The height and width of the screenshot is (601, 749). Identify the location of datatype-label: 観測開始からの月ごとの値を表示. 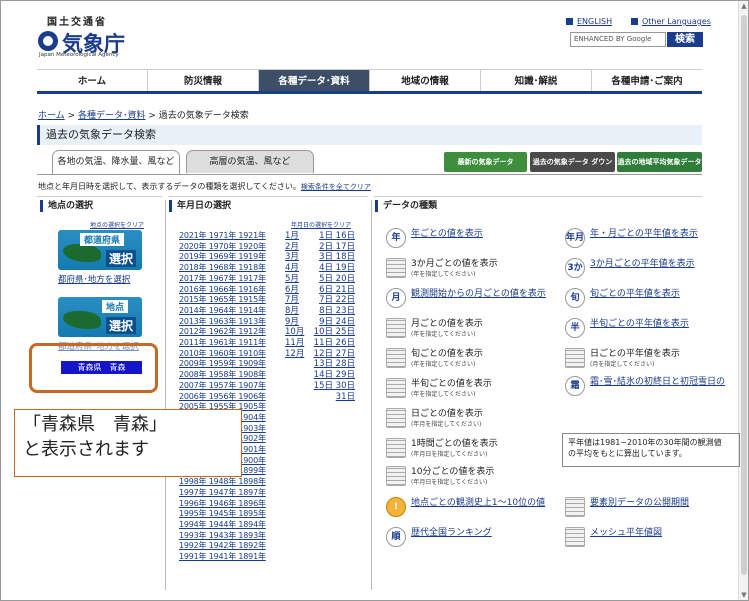
(478, 294).